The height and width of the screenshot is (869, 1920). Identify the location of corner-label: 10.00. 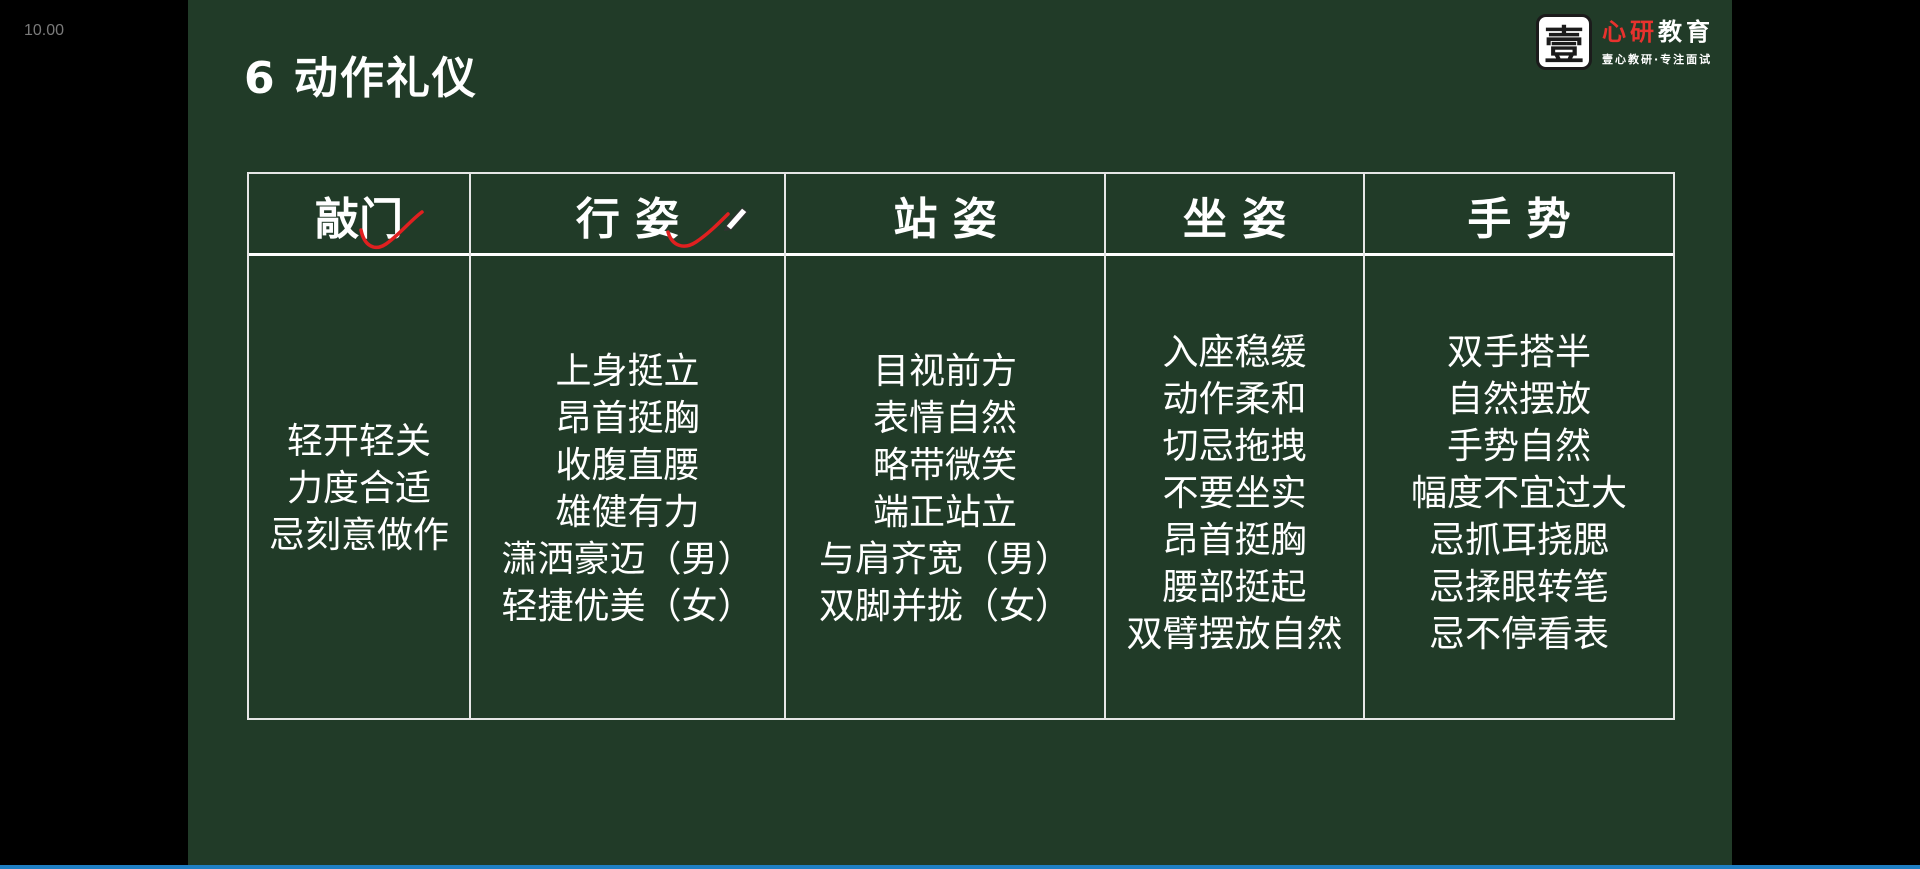
(44, 30).